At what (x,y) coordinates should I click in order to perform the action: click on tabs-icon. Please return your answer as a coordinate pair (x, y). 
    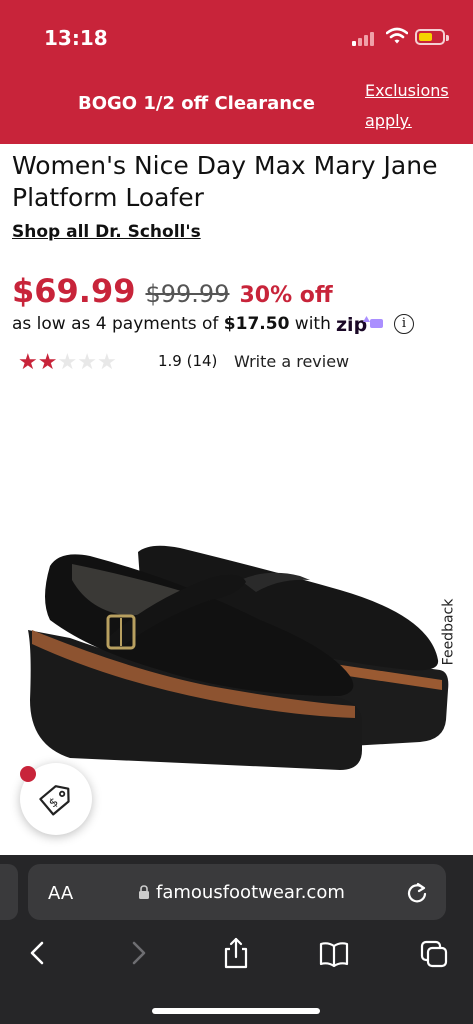
    Looking at the image, I should click on (434, 953).